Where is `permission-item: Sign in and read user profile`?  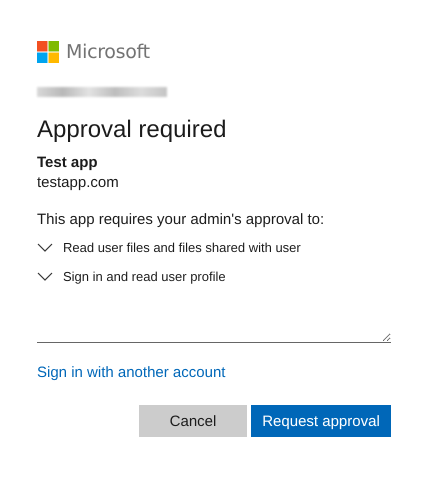 permission-item: Sign in and read user profile is located at coordinates (214, 276).